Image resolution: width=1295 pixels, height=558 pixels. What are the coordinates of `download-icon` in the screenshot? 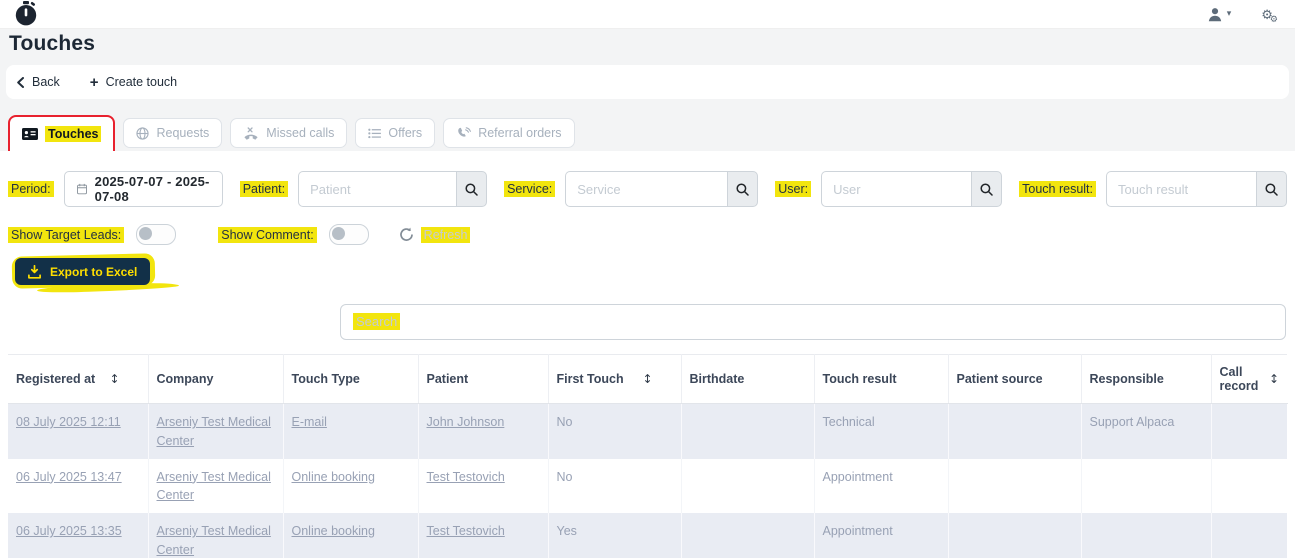 It's located at (34, 271).